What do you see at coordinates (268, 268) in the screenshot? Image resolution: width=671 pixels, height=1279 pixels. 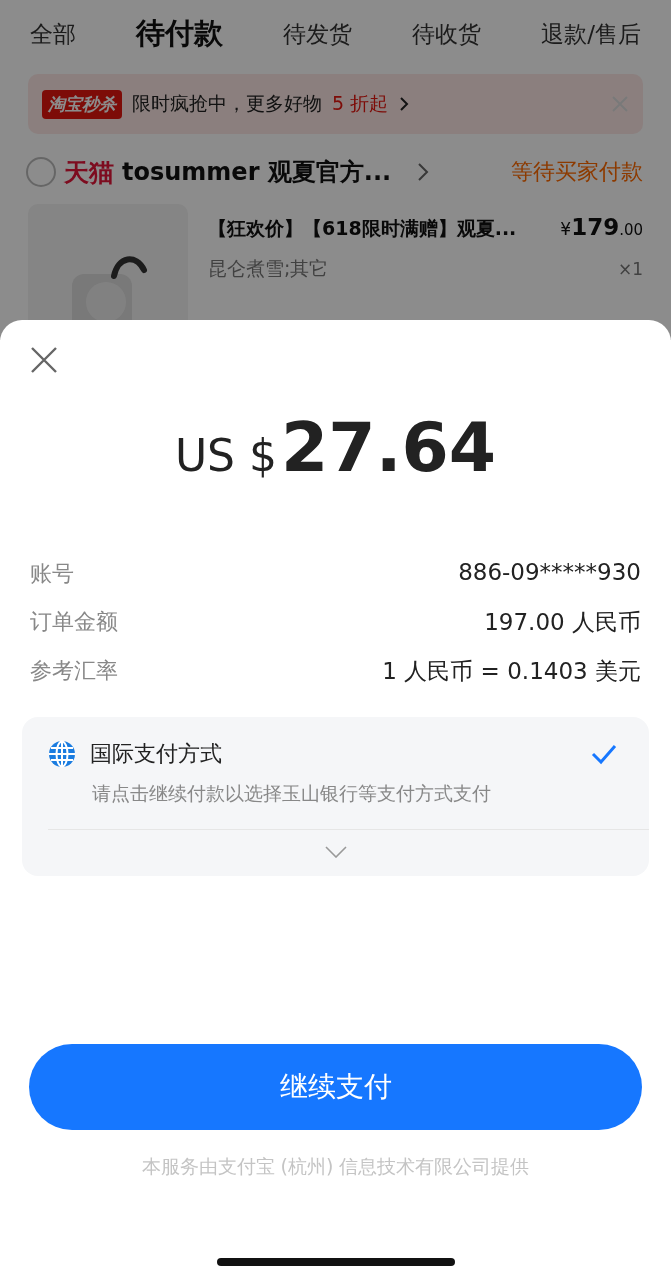 I see `product-variant: 昆仑煮雪;其它` at bounding box center [268, 268].